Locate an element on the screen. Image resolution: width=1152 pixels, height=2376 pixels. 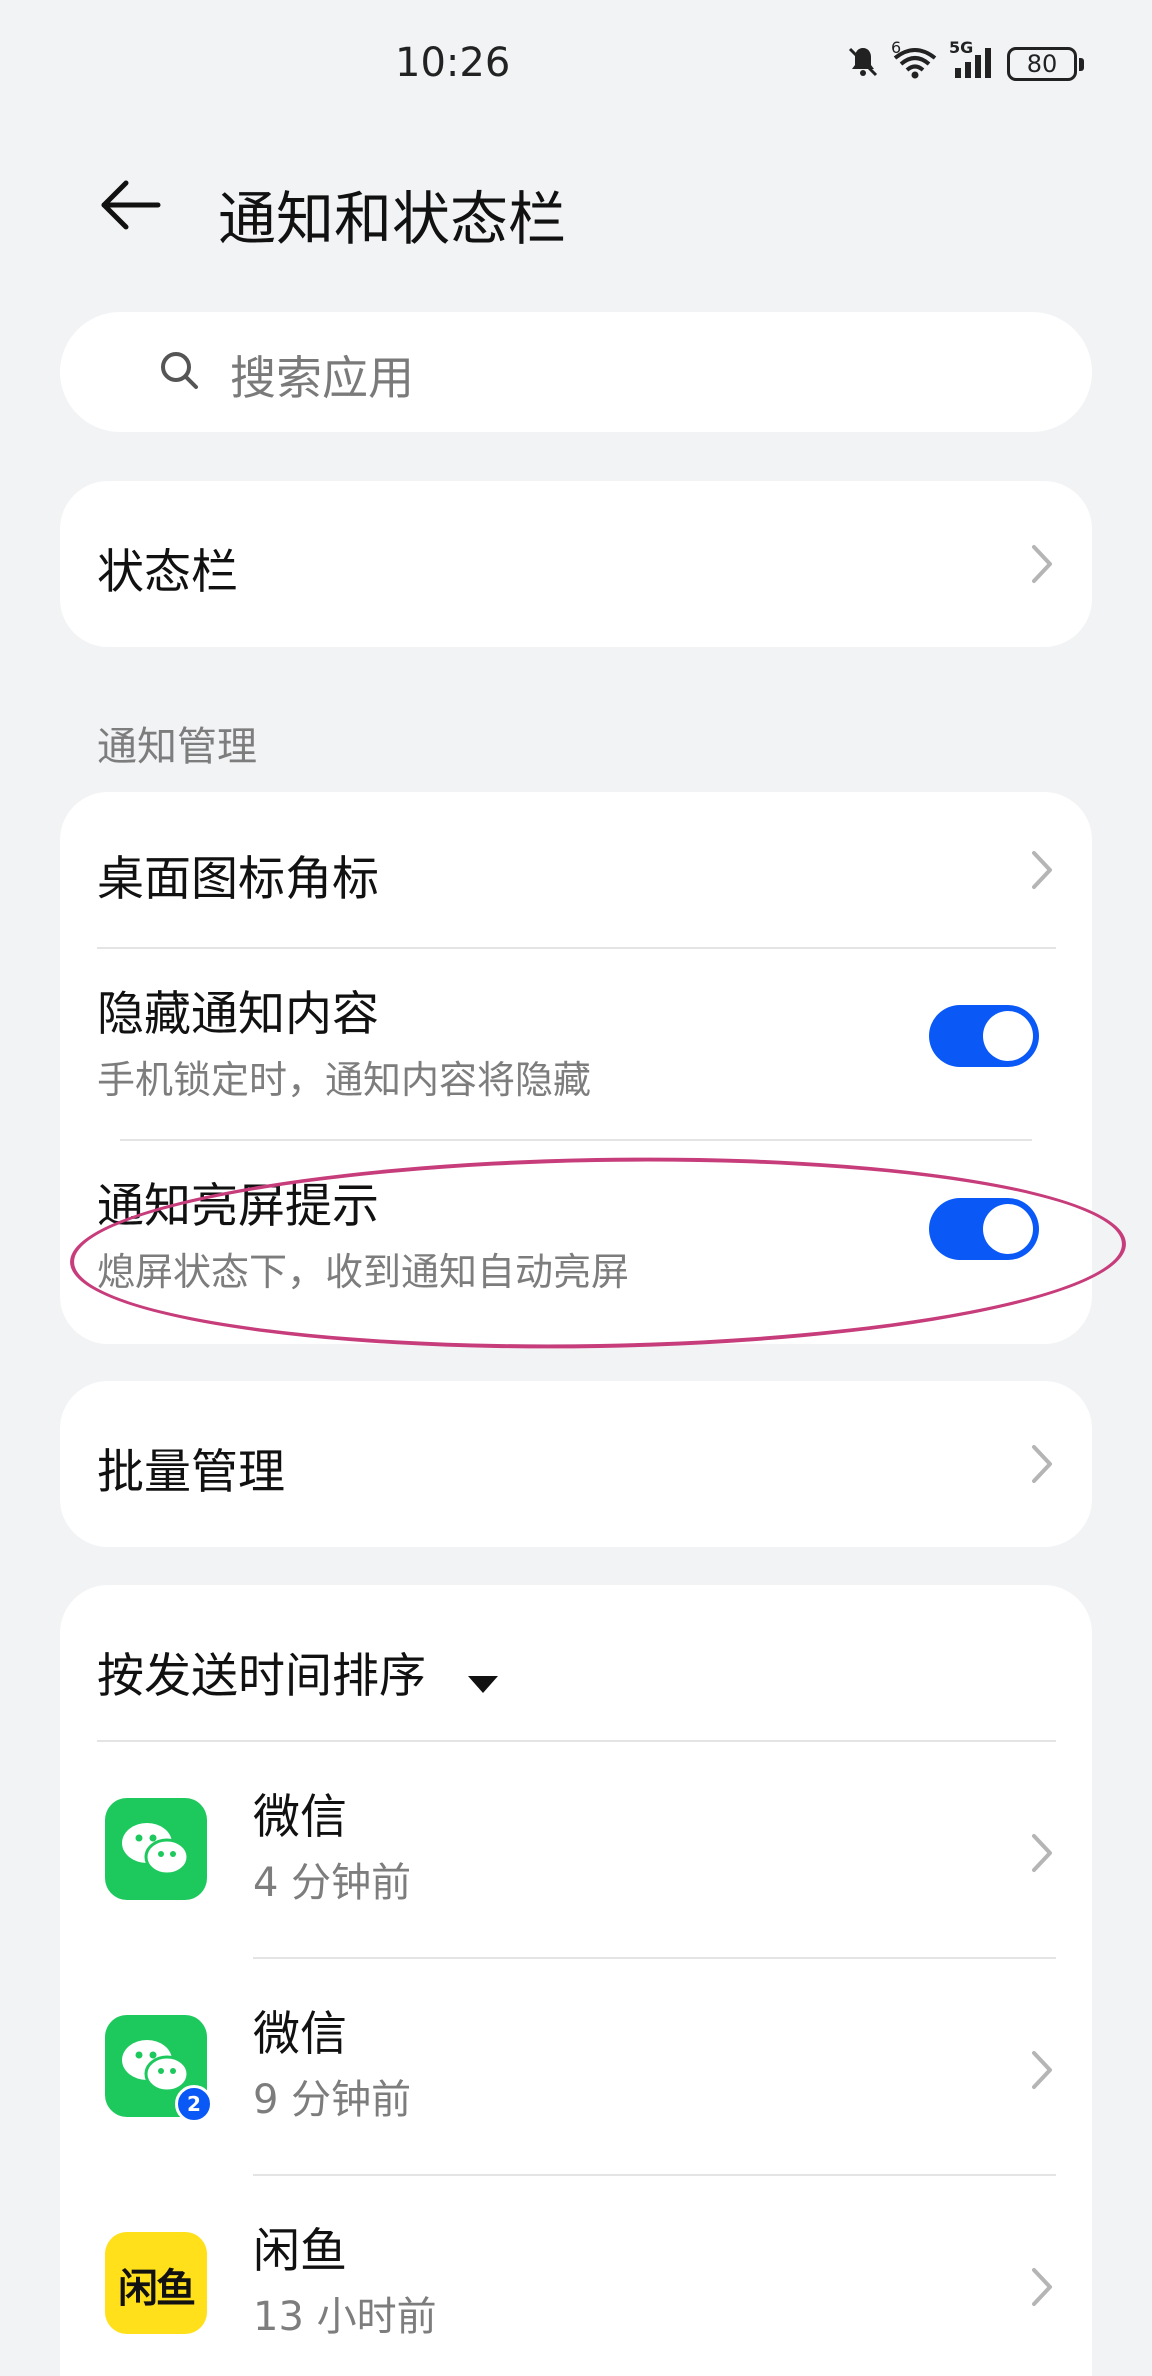
page-header: 通知和状态栏 is located at coordinates (576, 205).